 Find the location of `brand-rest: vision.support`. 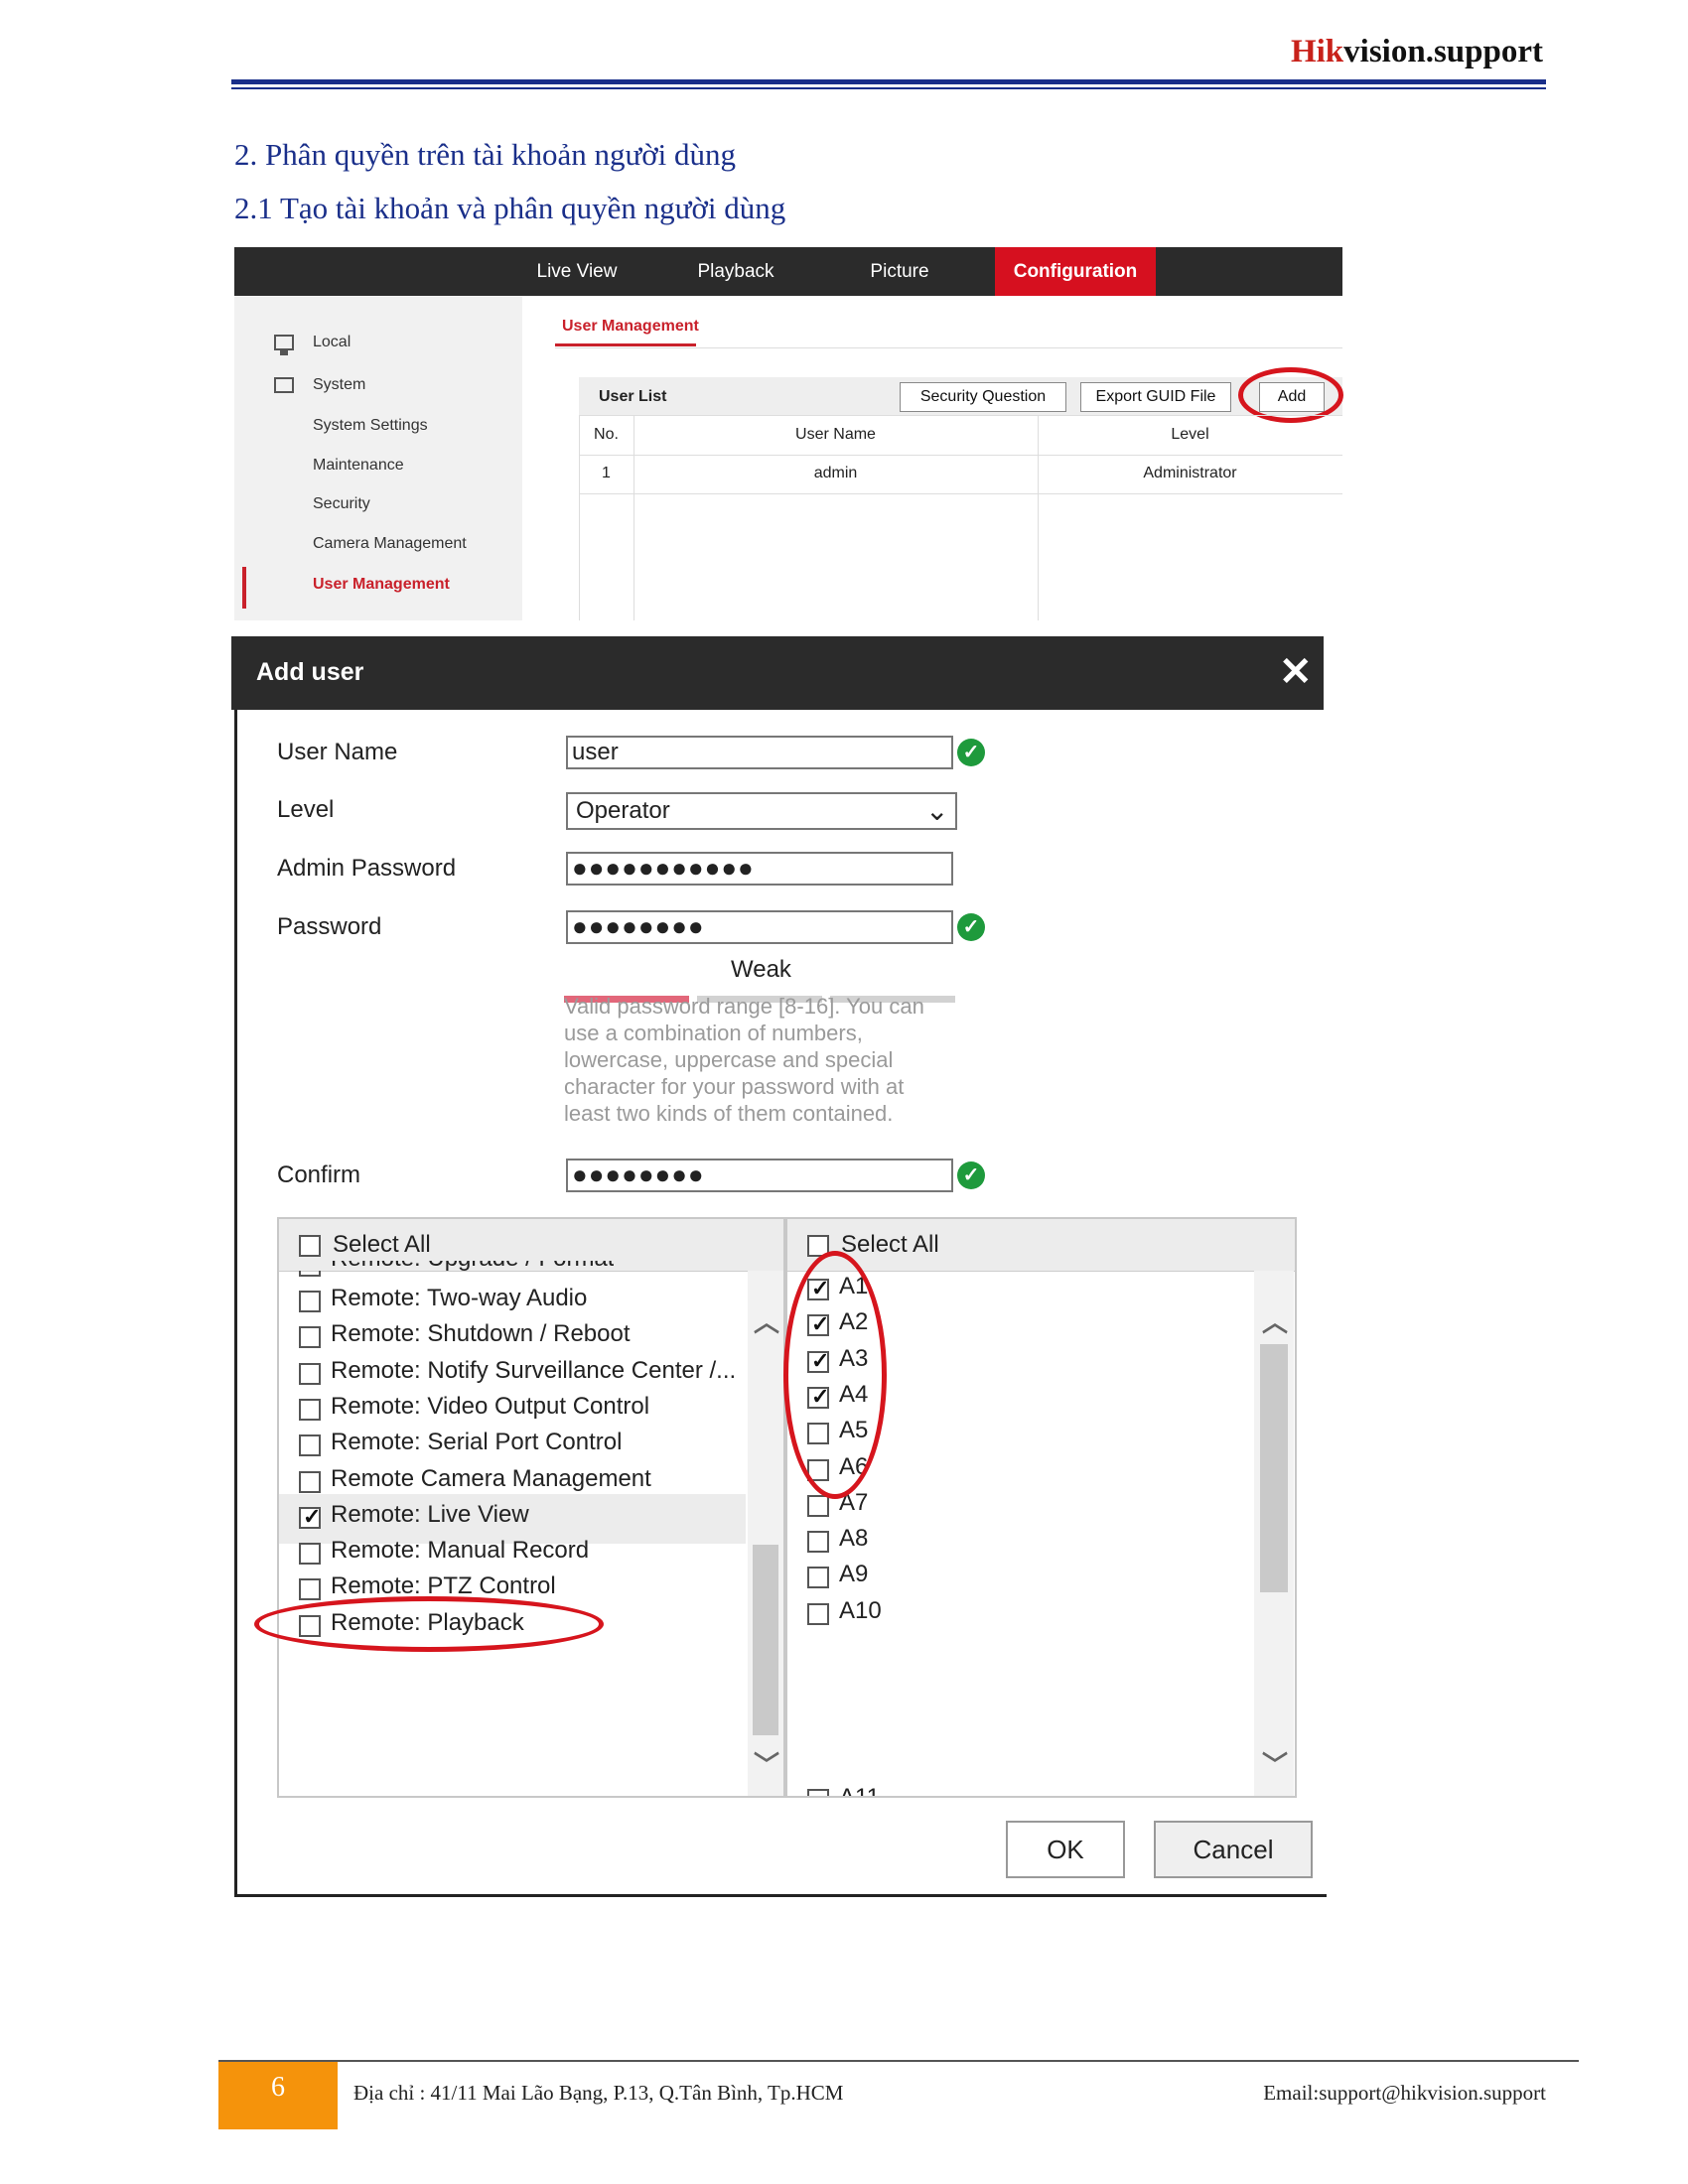

brand-rest: vision.support is located at coordinates (1443, 51).